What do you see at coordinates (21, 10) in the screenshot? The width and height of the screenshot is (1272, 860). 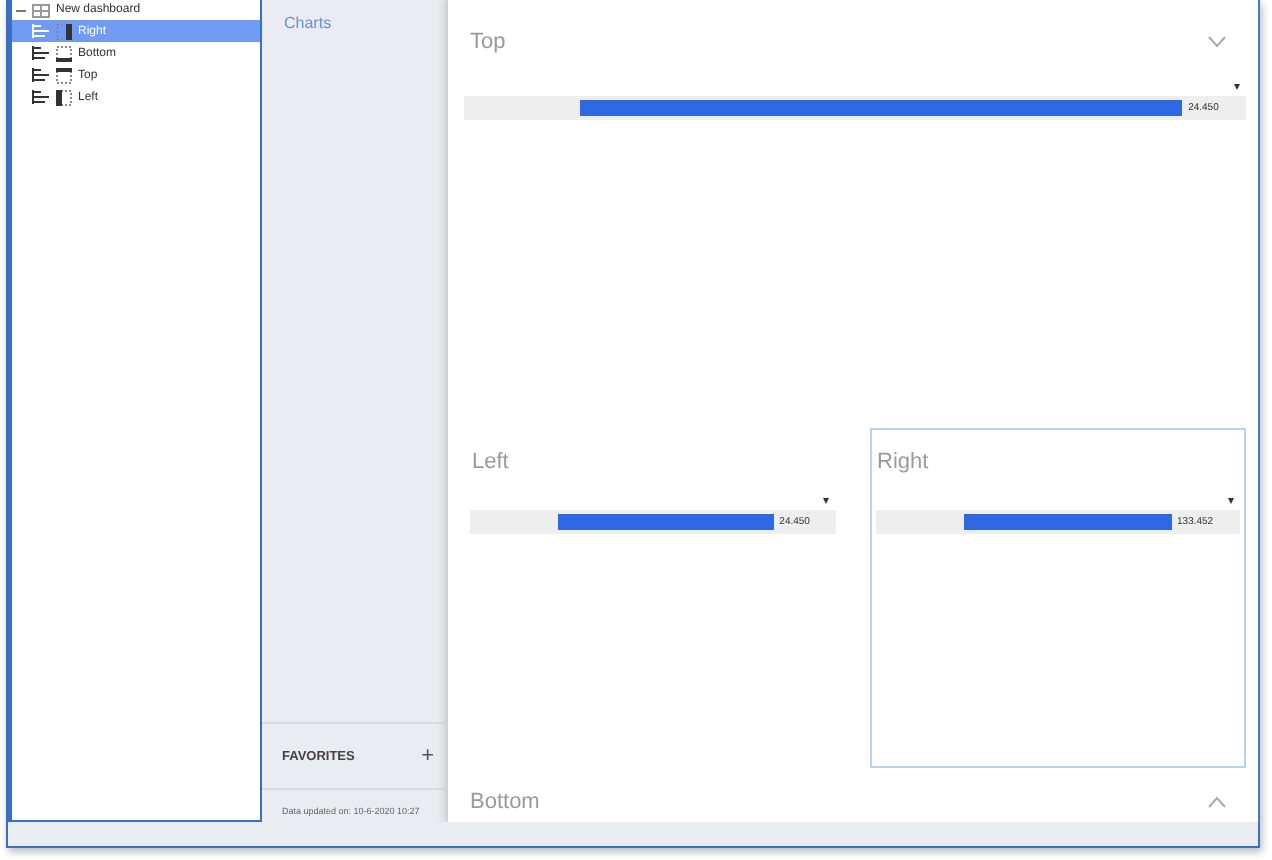 I see `collapse-icon` at bounding box center [21, 10].